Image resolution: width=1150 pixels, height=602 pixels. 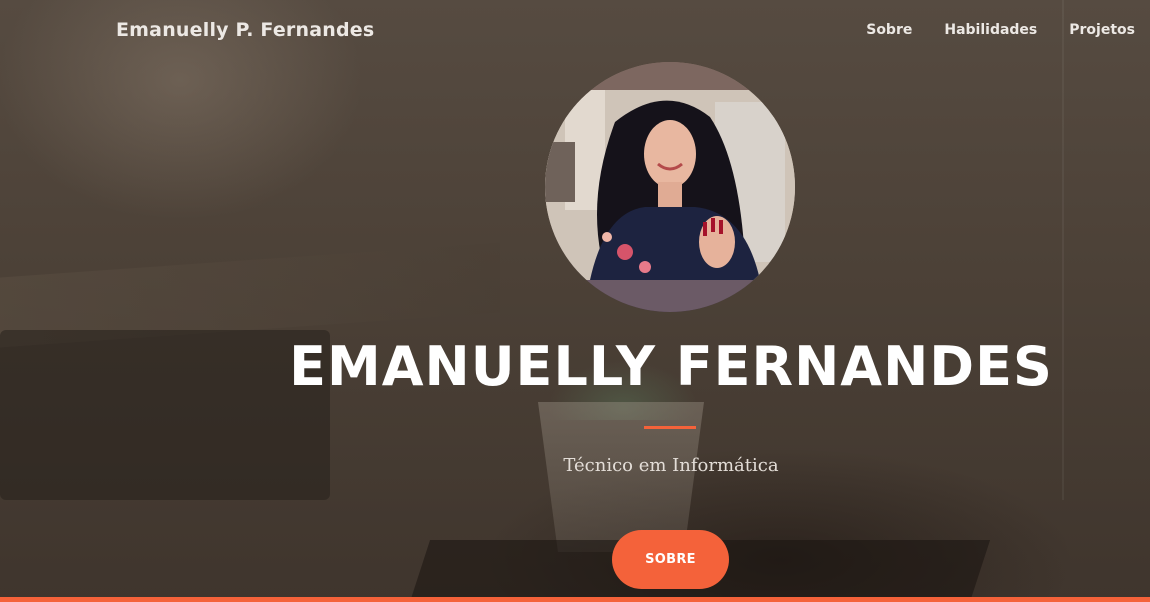 What do you see at coordinates (1063, 250) in the screenshot?
I see `background-frame` at bounding box center [1063, 250].